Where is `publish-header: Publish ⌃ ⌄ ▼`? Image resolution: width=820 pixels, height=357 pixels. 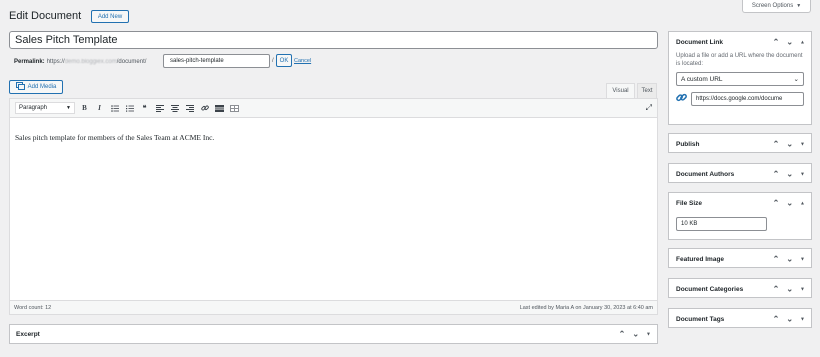 publish-header: Publish ⌃ ⌄ ▼ is located at coordinates (740, 144).